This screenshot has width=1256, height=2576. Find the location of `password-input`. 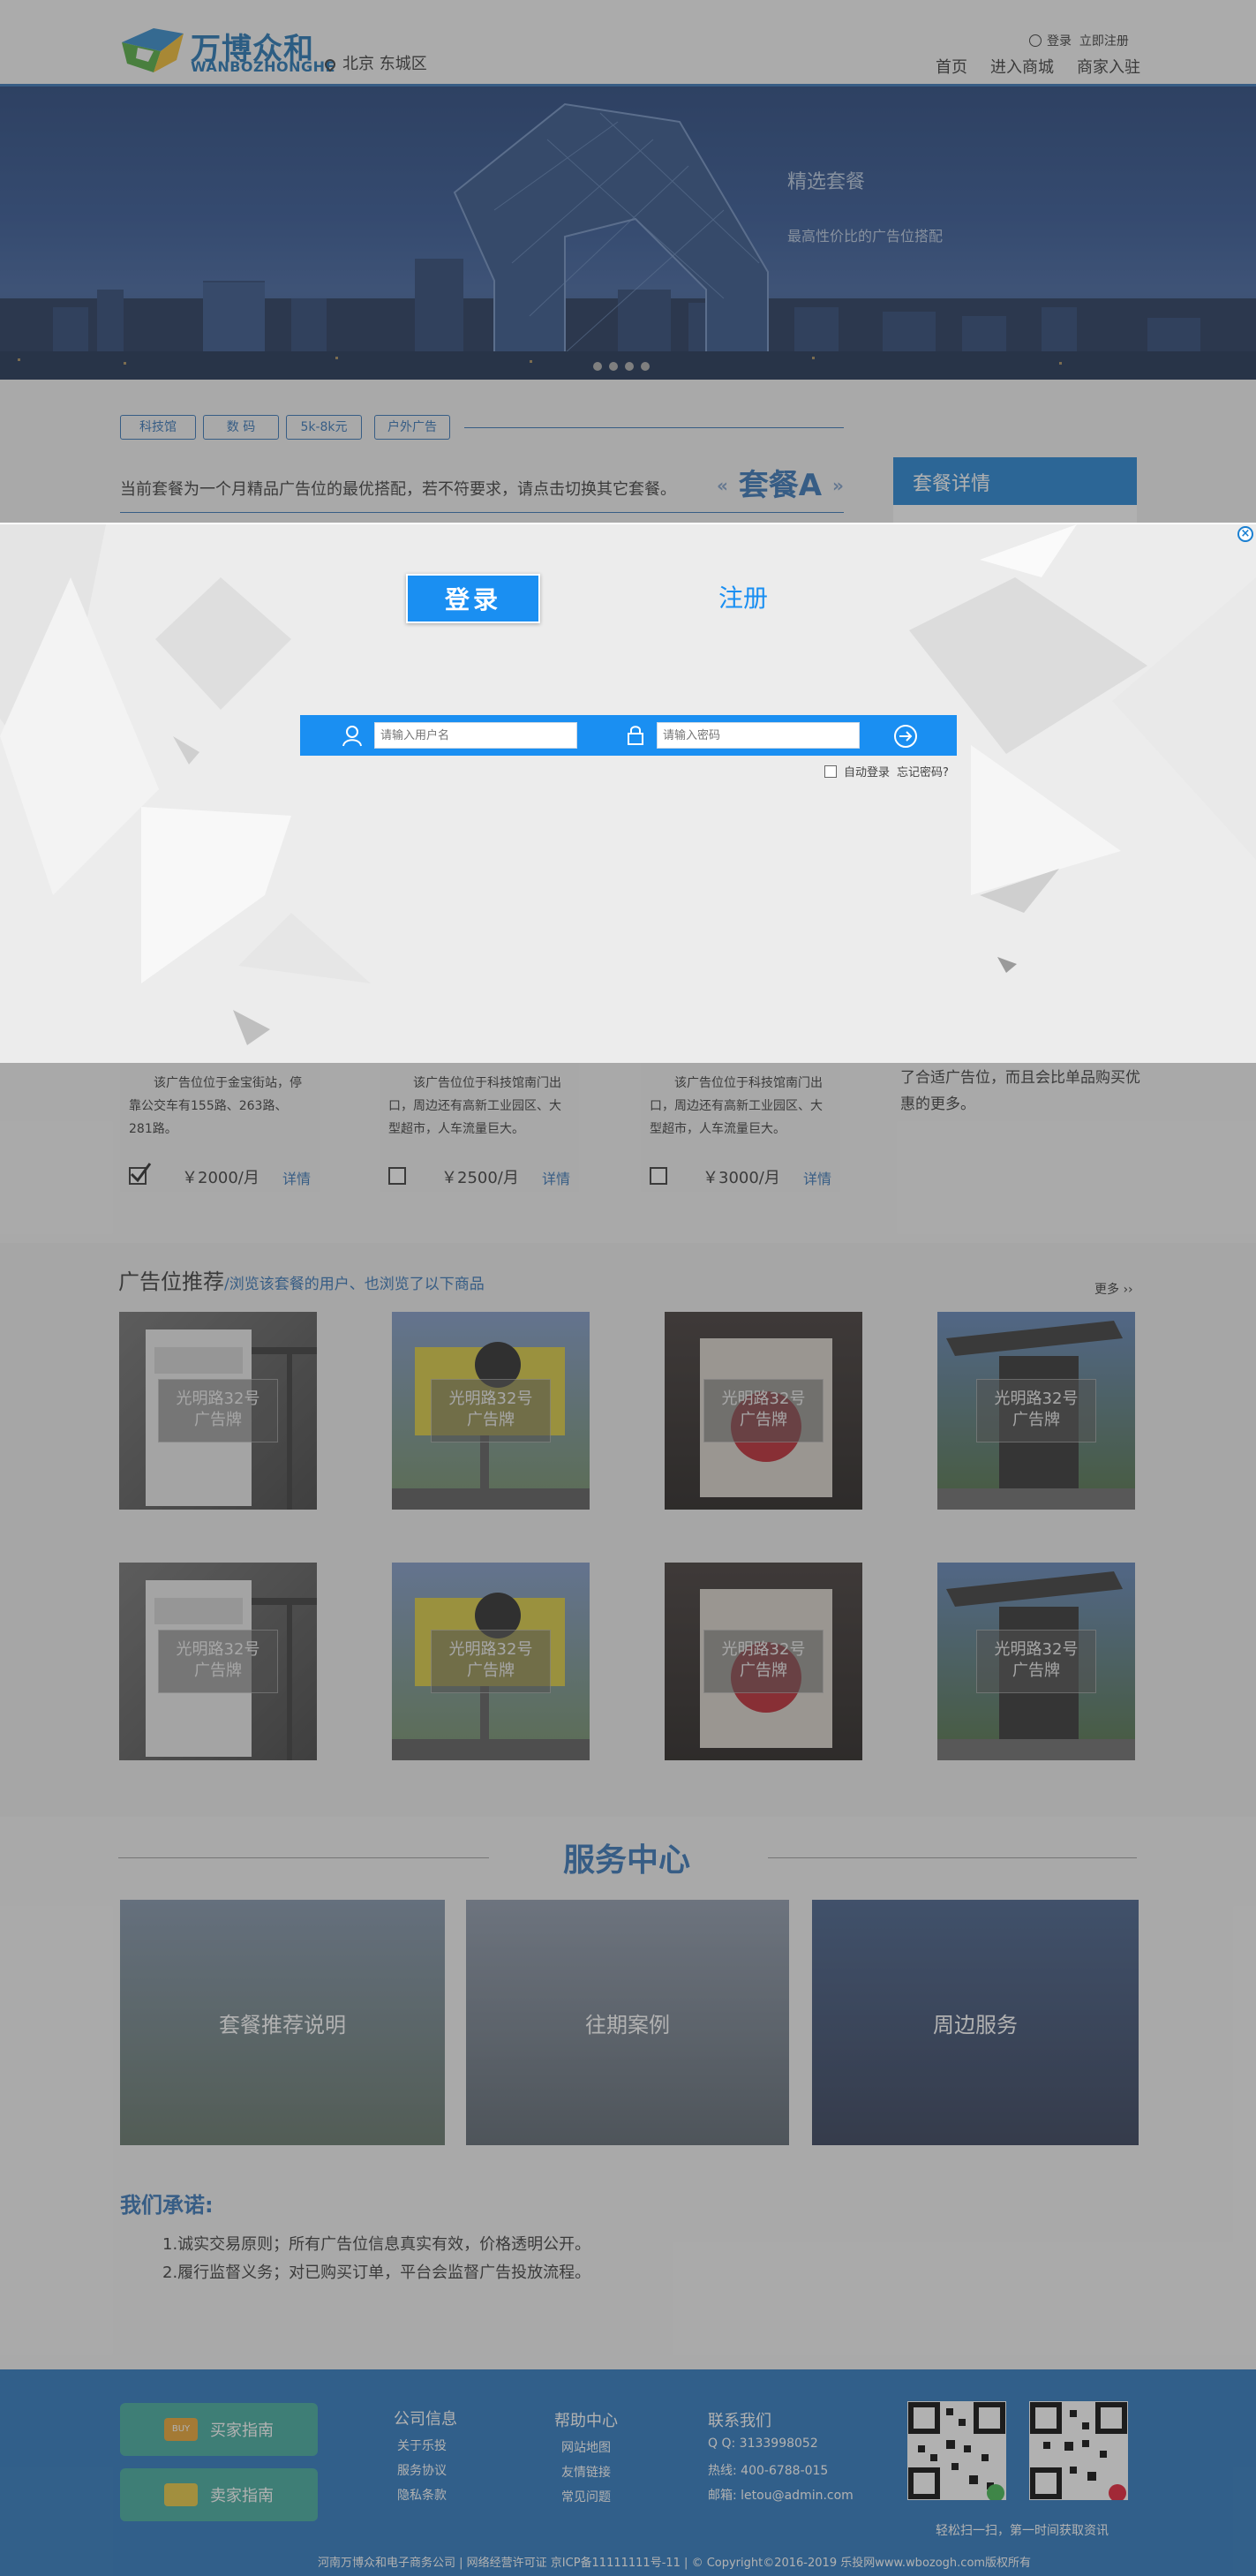

password-input is located at coordinates (758, 736).